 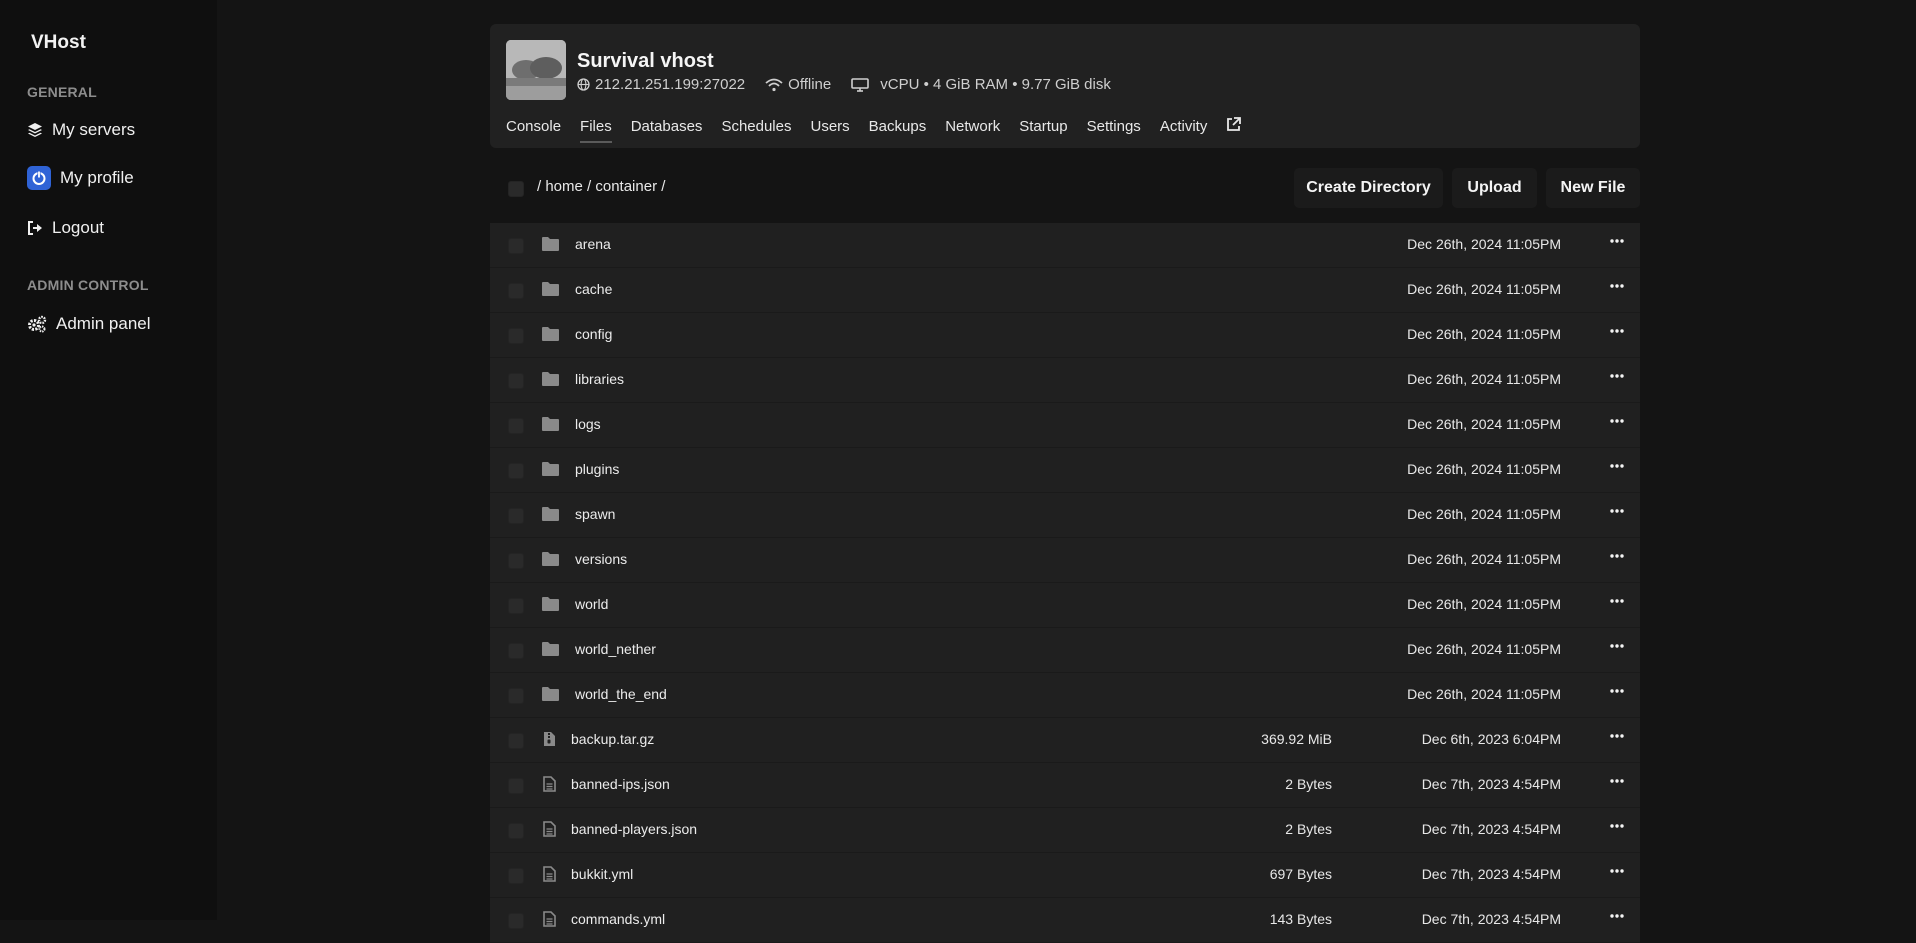 I want to click on file-name: world_the_end, so click(x=621, y=694).